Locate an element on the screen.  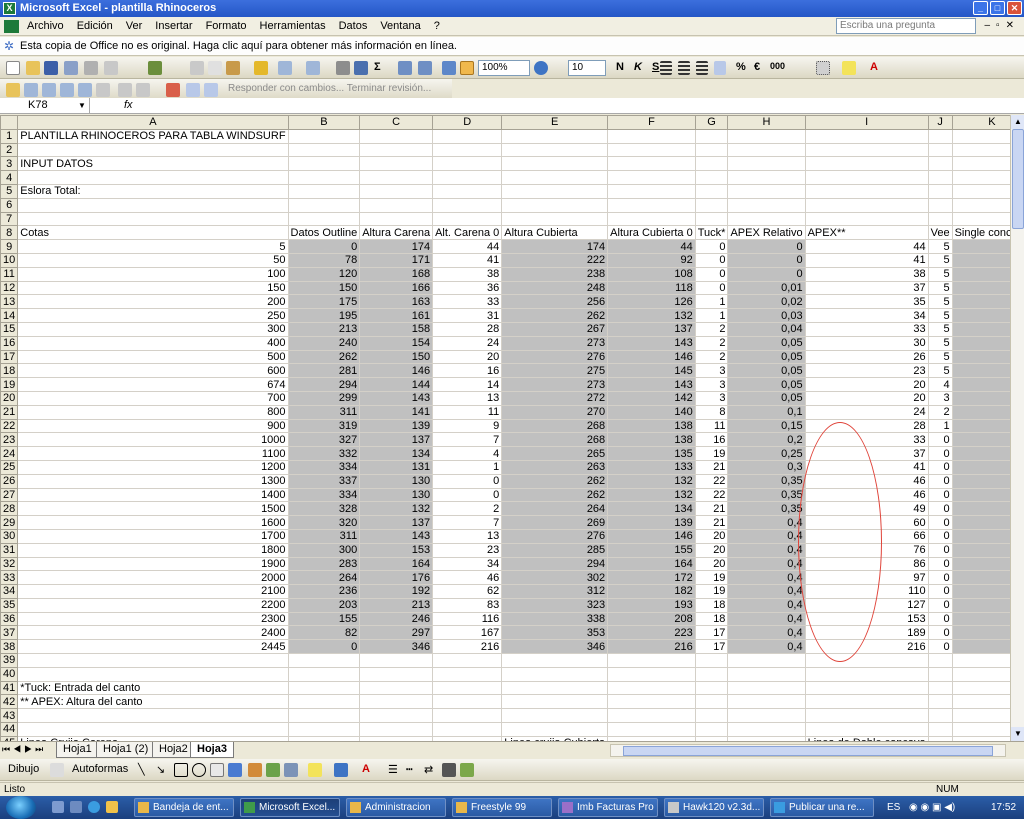
line-style-icon: ☰ is located at coordinates (393, 769).